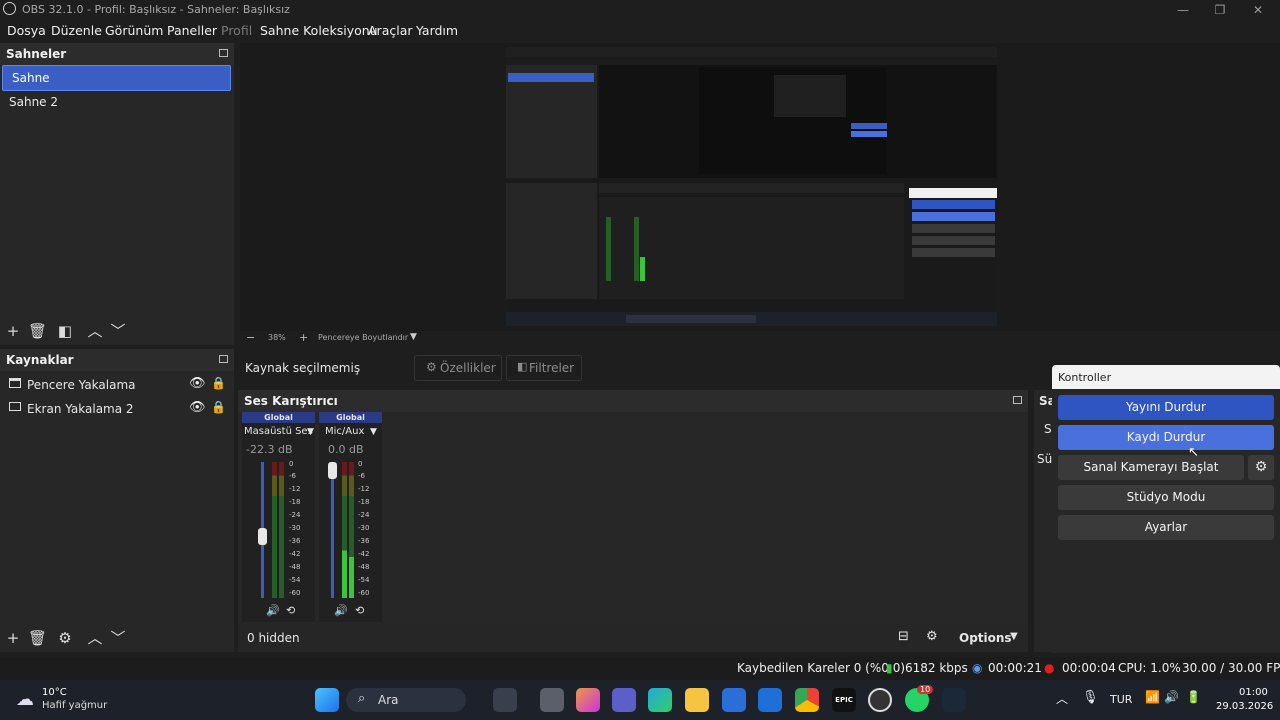 Image resolution: width=1280 pixels, height=720 pixels. Describe the element at coordinates (985, 638) in the screenshot. I see `options-button: Options` at that location.